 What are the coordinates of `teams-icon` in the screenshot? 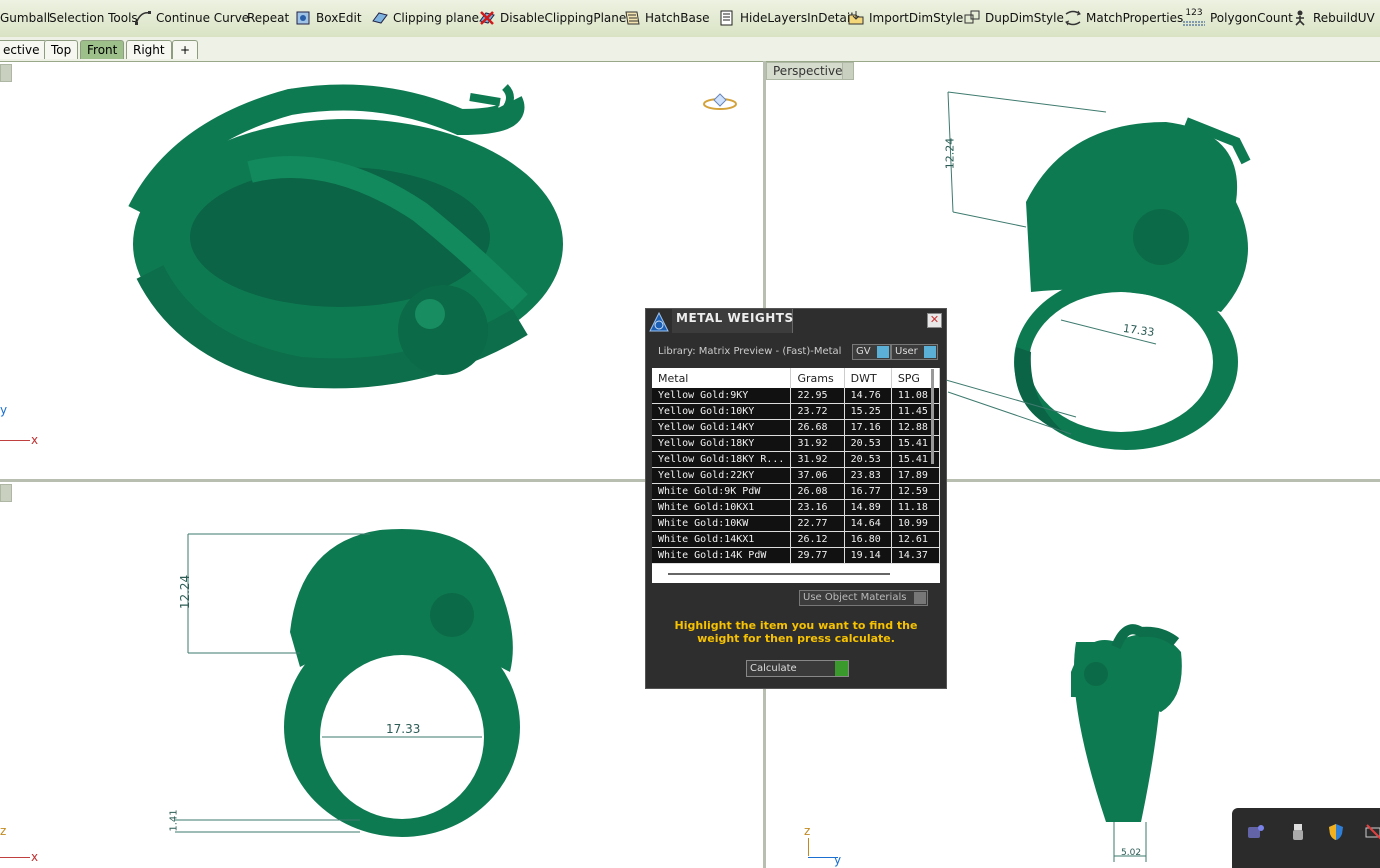 It's located at (1256, 832).